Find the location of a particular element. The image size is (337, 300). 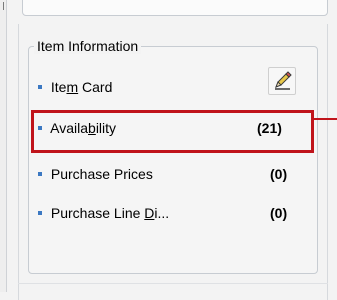

availability-link: Availability is located at coordinates (77, 128).